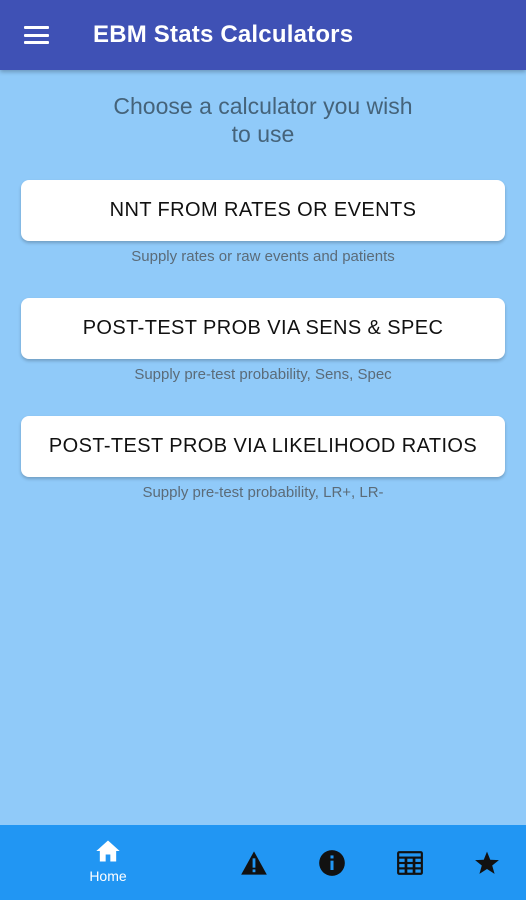 Image resolution: width=526 pixels, height=900 pixels. I want to click on sens-spec-calculator-caption: Supply pre-test probability, Sens, Spec, so click(263, 374).